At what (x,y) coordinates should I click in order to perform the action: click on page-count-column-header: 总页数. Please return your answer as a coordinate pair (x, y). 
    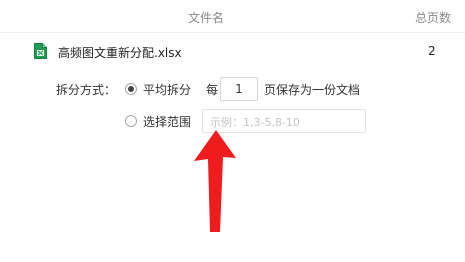
    Looking at the image, I should click on (433, 18).